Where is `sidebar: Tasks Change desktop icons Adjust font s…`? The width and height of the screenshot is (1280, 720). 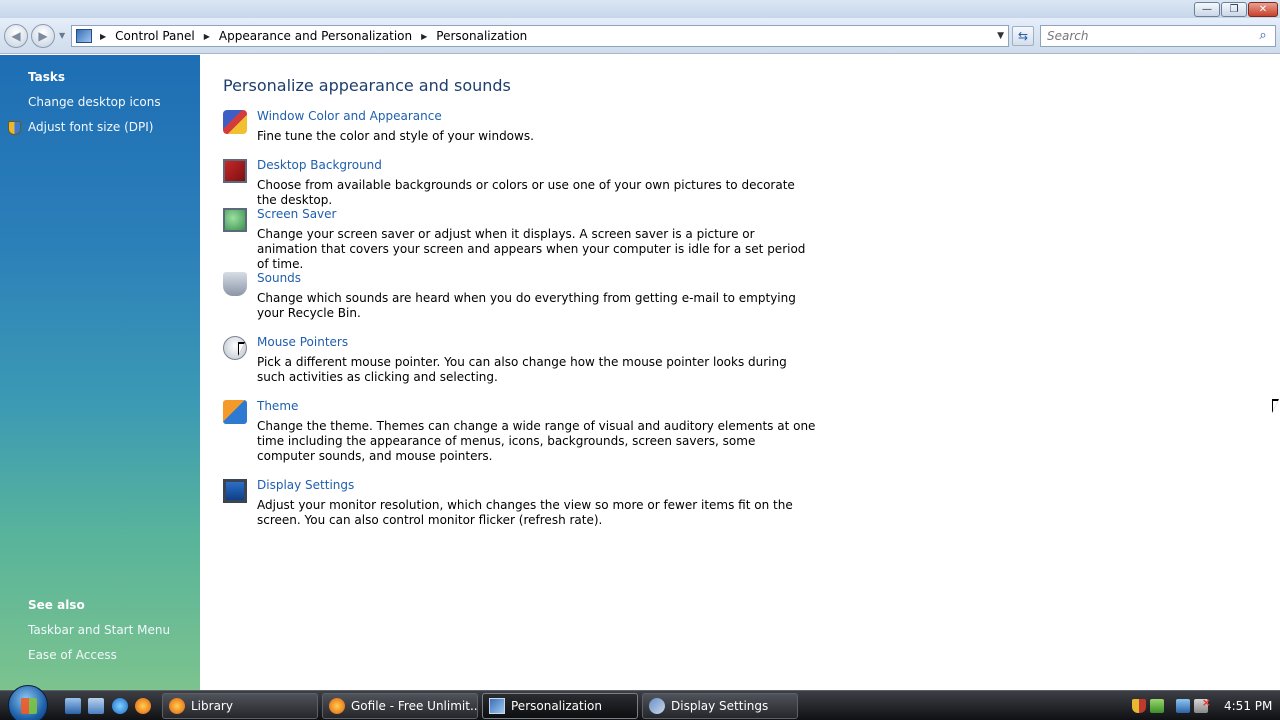
sidebar: Tasks Change desktop icons Adjust font s… is located at coordinates (100, 372).